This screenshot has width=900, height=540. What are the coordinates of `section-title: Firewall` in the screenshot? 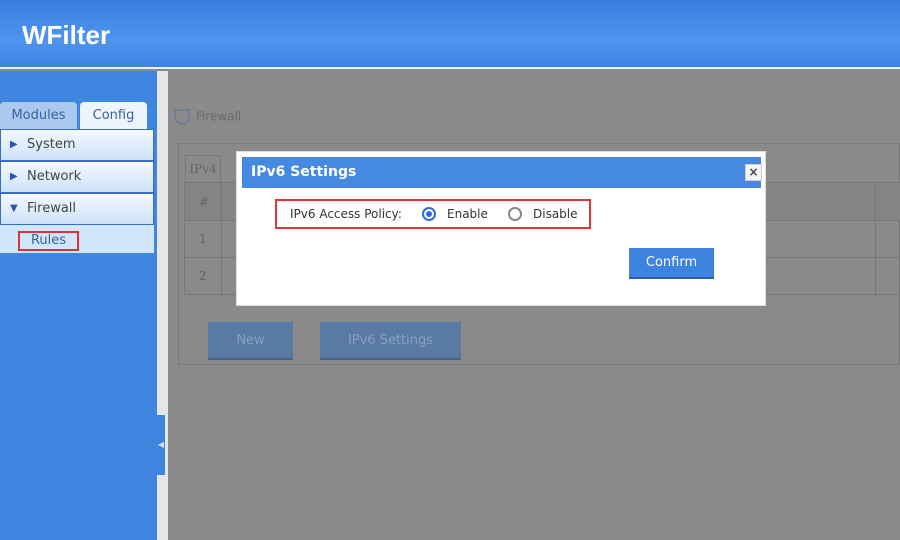 It's located at (207, 117).